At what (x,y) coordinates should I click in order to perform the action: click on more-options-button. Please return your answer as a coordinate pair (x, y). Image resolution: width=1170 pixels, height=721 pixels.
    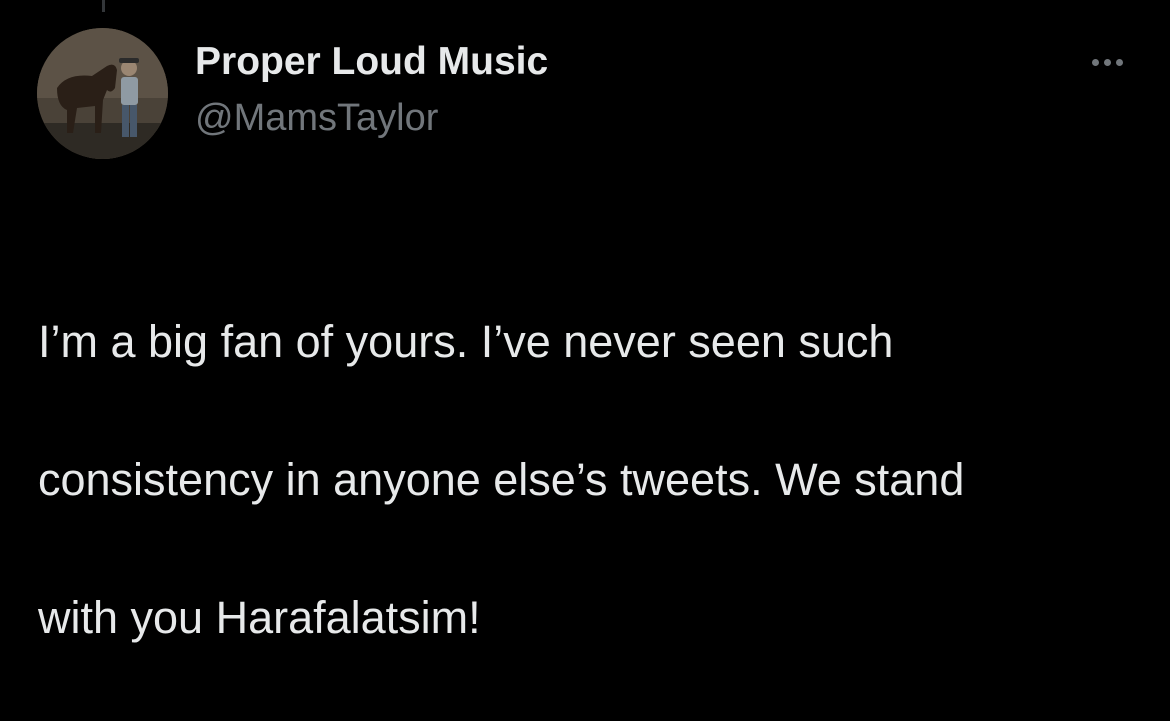
    Looking at the image, I should click on (1107, 62).